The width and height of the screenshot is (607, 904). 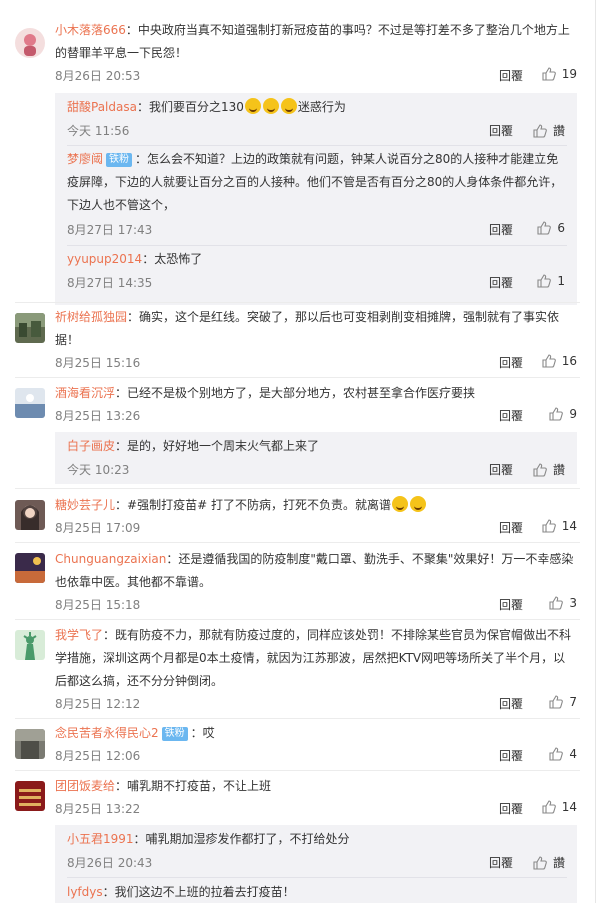 I want to click on smile-emoji-icon, so click(x=252, y=106).